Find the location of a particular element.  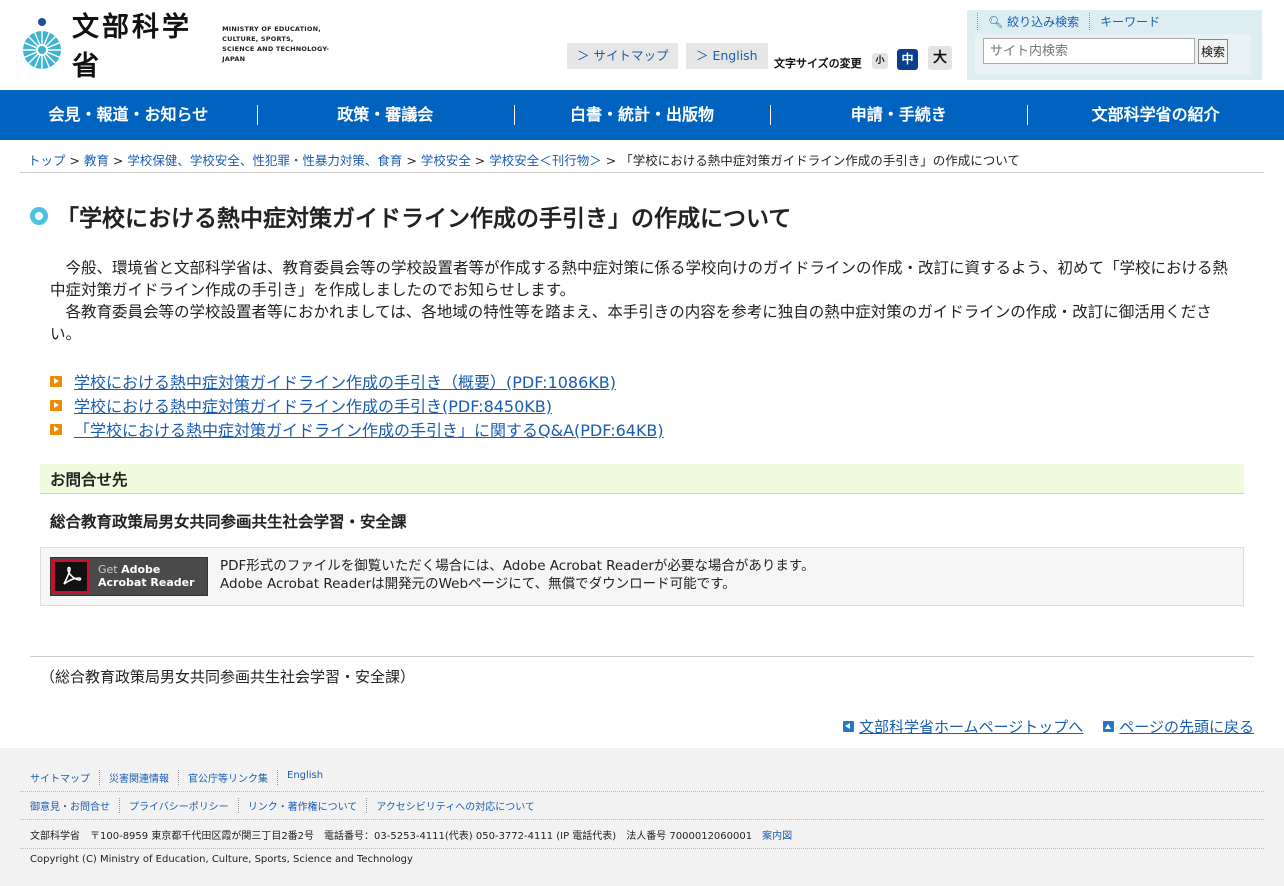

search-tabs: 🔍︎ 絞り込み検索 キーワード is located at coordinates (1073, 21).